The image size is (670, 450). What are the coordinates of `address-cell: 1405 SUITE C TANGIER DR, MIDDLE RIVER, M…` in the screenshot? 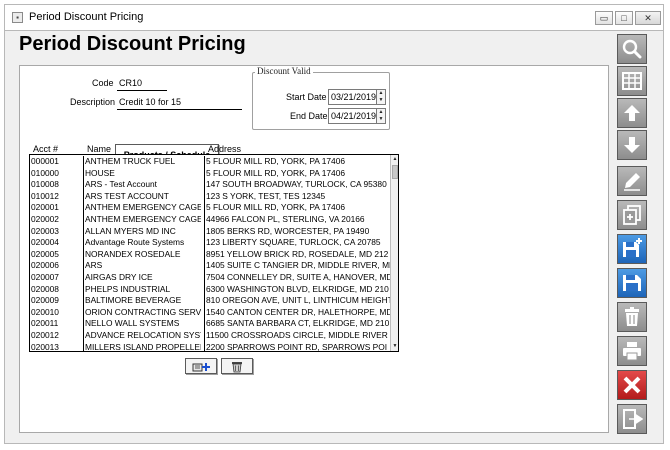 It's located at (297, 266).